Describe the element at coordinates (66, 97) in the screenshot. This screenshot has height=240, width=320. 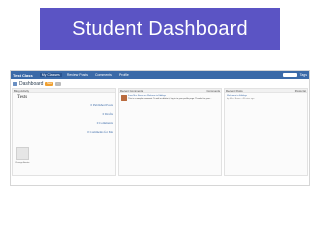
I see `blog-name: Tests` at that location.